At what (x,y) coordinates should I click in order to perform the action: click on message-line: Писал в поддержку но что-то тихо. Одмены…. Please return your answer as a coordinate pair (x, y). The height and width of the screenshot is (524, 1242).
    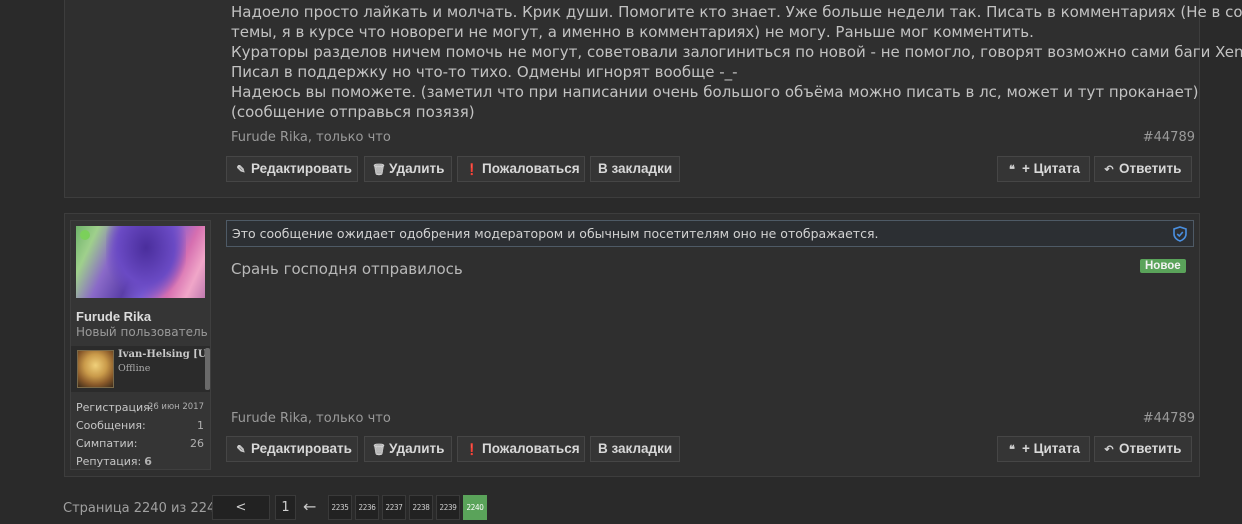
    Looking at the image, I should click on (484, 72).